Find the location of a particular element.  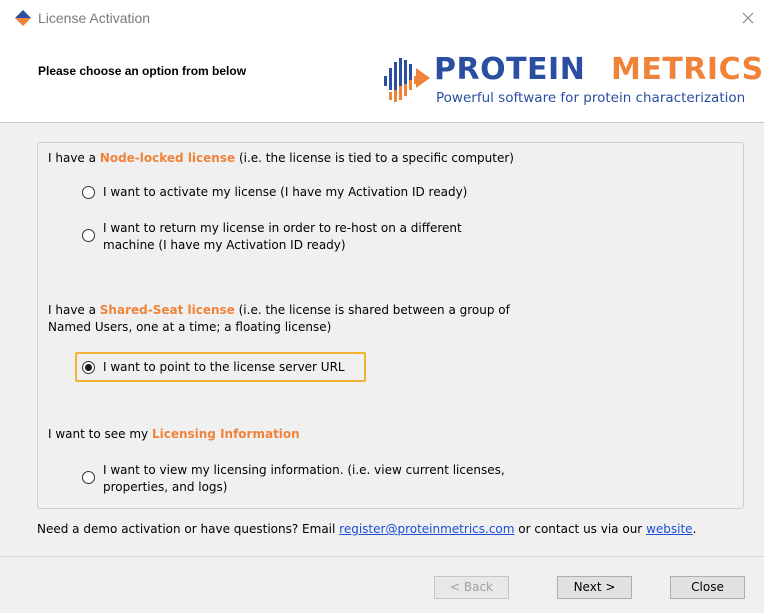

logo-word-metrics: METRICS is located at coordinates (687, 69).